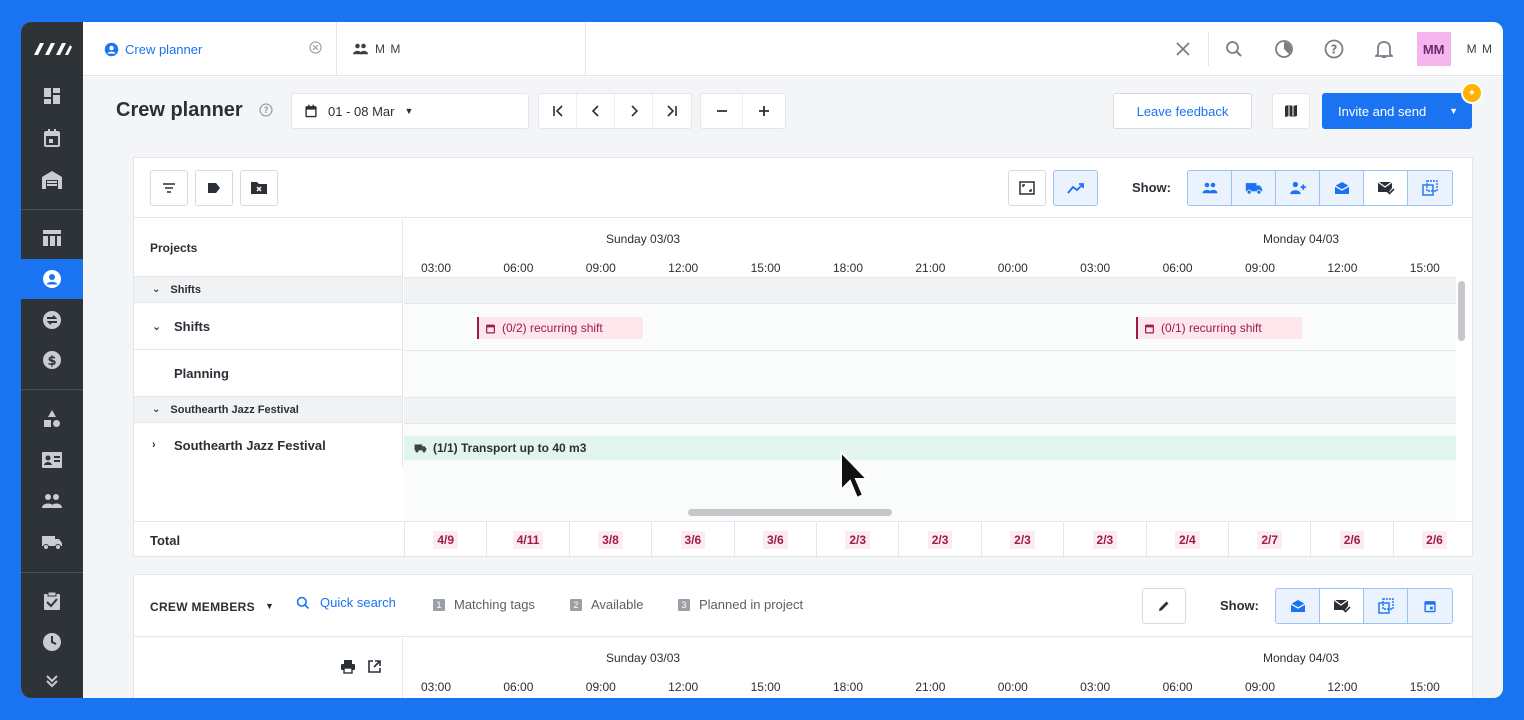 The width and height of the screenshot is (1524, 720). What do you see at coordinates (558, 111) in the screenshot?
I see `first-period-button` at bounding box center [558, 111].